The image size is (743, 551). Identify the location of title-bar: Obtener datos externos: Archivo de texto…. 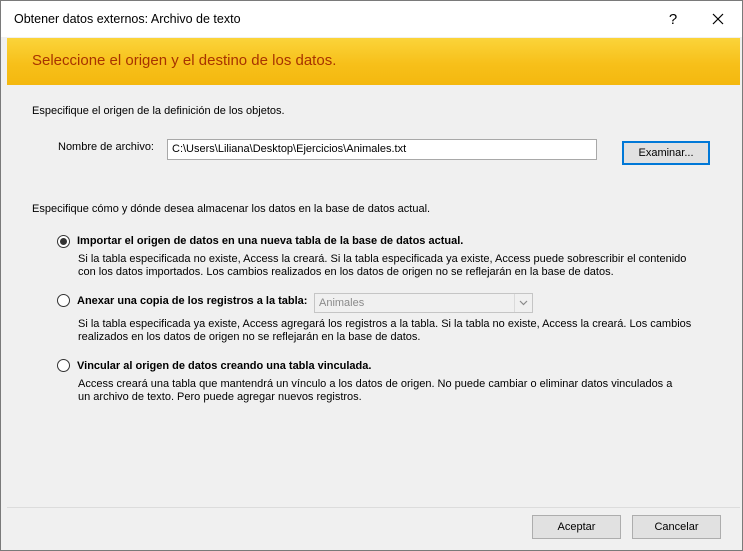
(371, 19).